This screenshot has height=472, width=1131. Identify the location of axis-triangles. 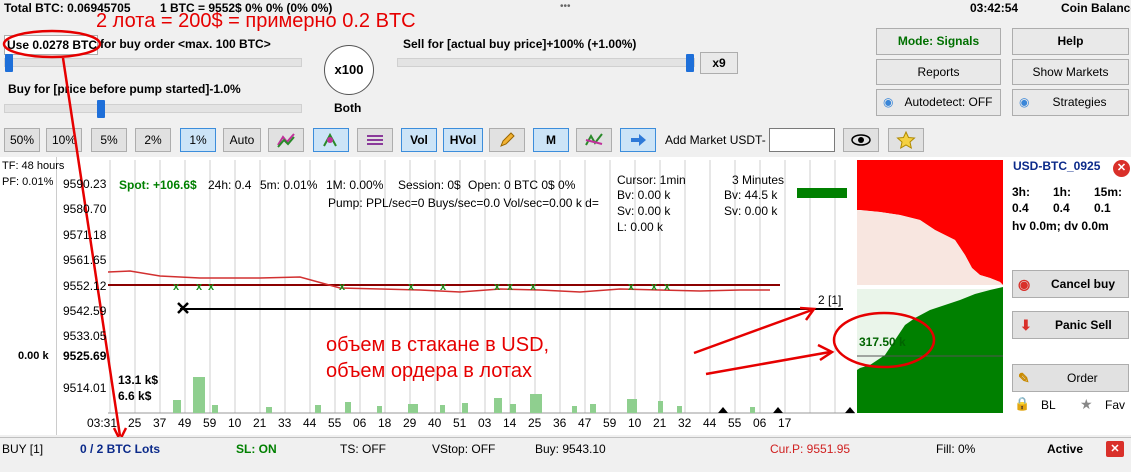
(786, 410).